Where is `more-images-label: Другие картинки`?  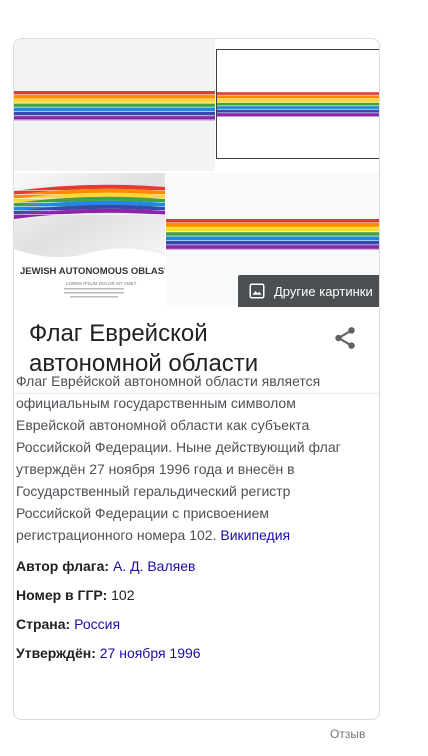
more-images-label: Другие картинки is located at coordinates (323, 291).